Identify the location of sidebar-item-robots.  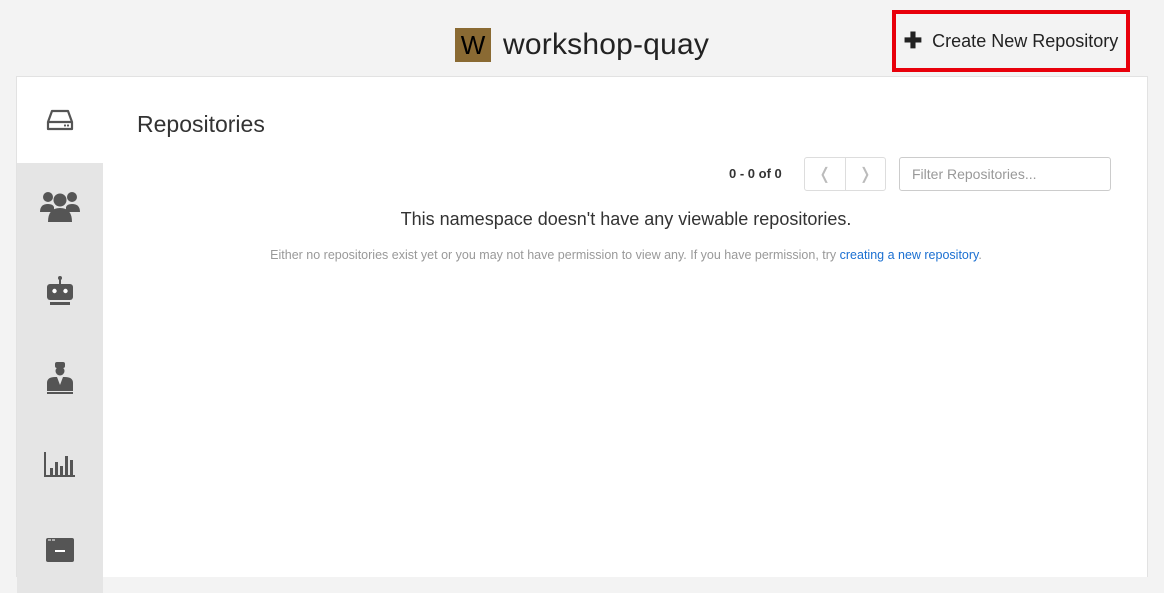
(60, 292).